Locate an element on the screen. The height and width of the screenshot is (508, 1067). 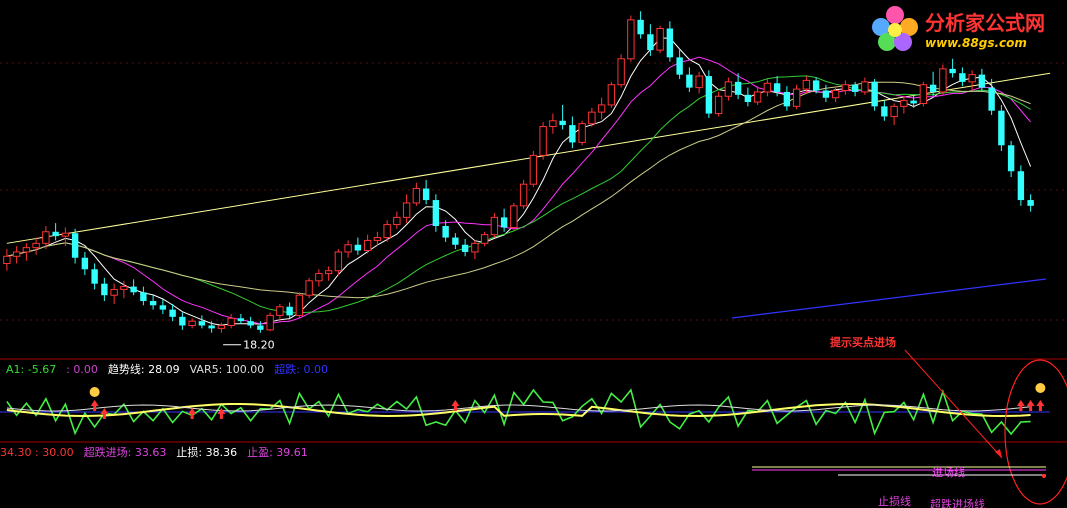
buy-hint-annotation: 提示买点进场 is located at coordinates (863, 342).